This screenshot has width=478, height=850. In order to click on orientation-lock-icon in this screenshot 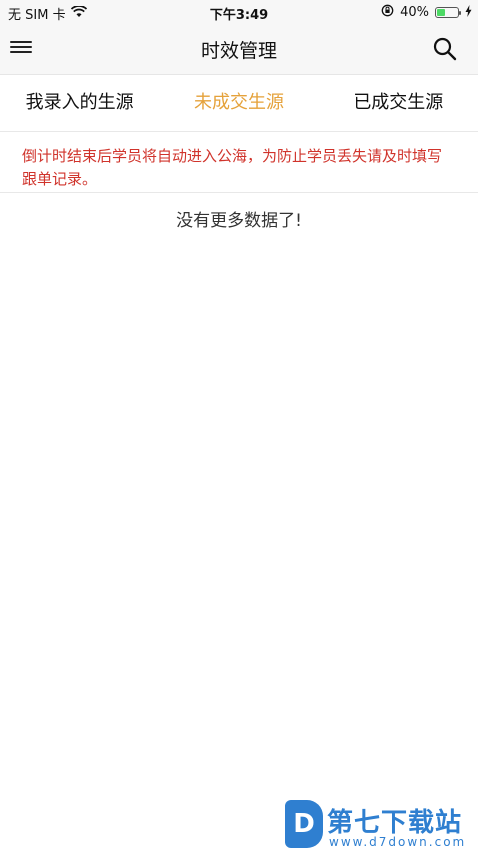, I will do `click(387, 12)`.